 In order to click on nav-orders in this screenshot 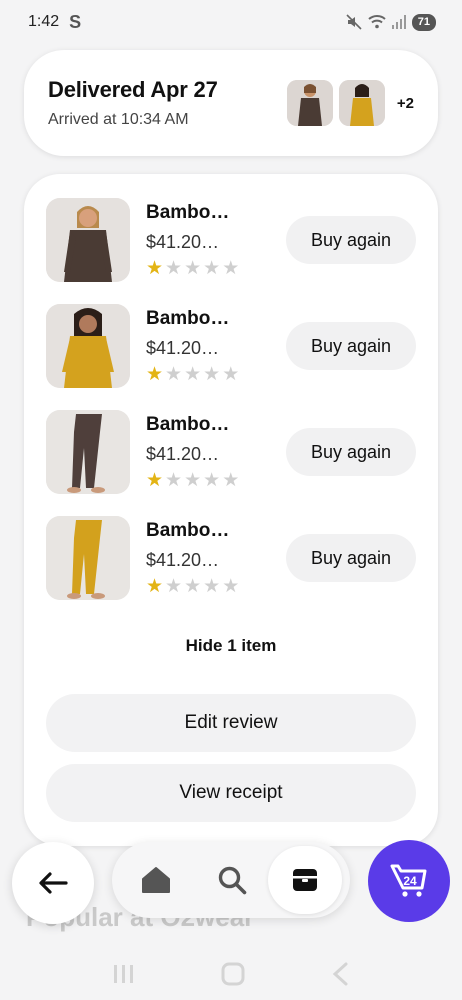, I will do `click(305, 880)`.